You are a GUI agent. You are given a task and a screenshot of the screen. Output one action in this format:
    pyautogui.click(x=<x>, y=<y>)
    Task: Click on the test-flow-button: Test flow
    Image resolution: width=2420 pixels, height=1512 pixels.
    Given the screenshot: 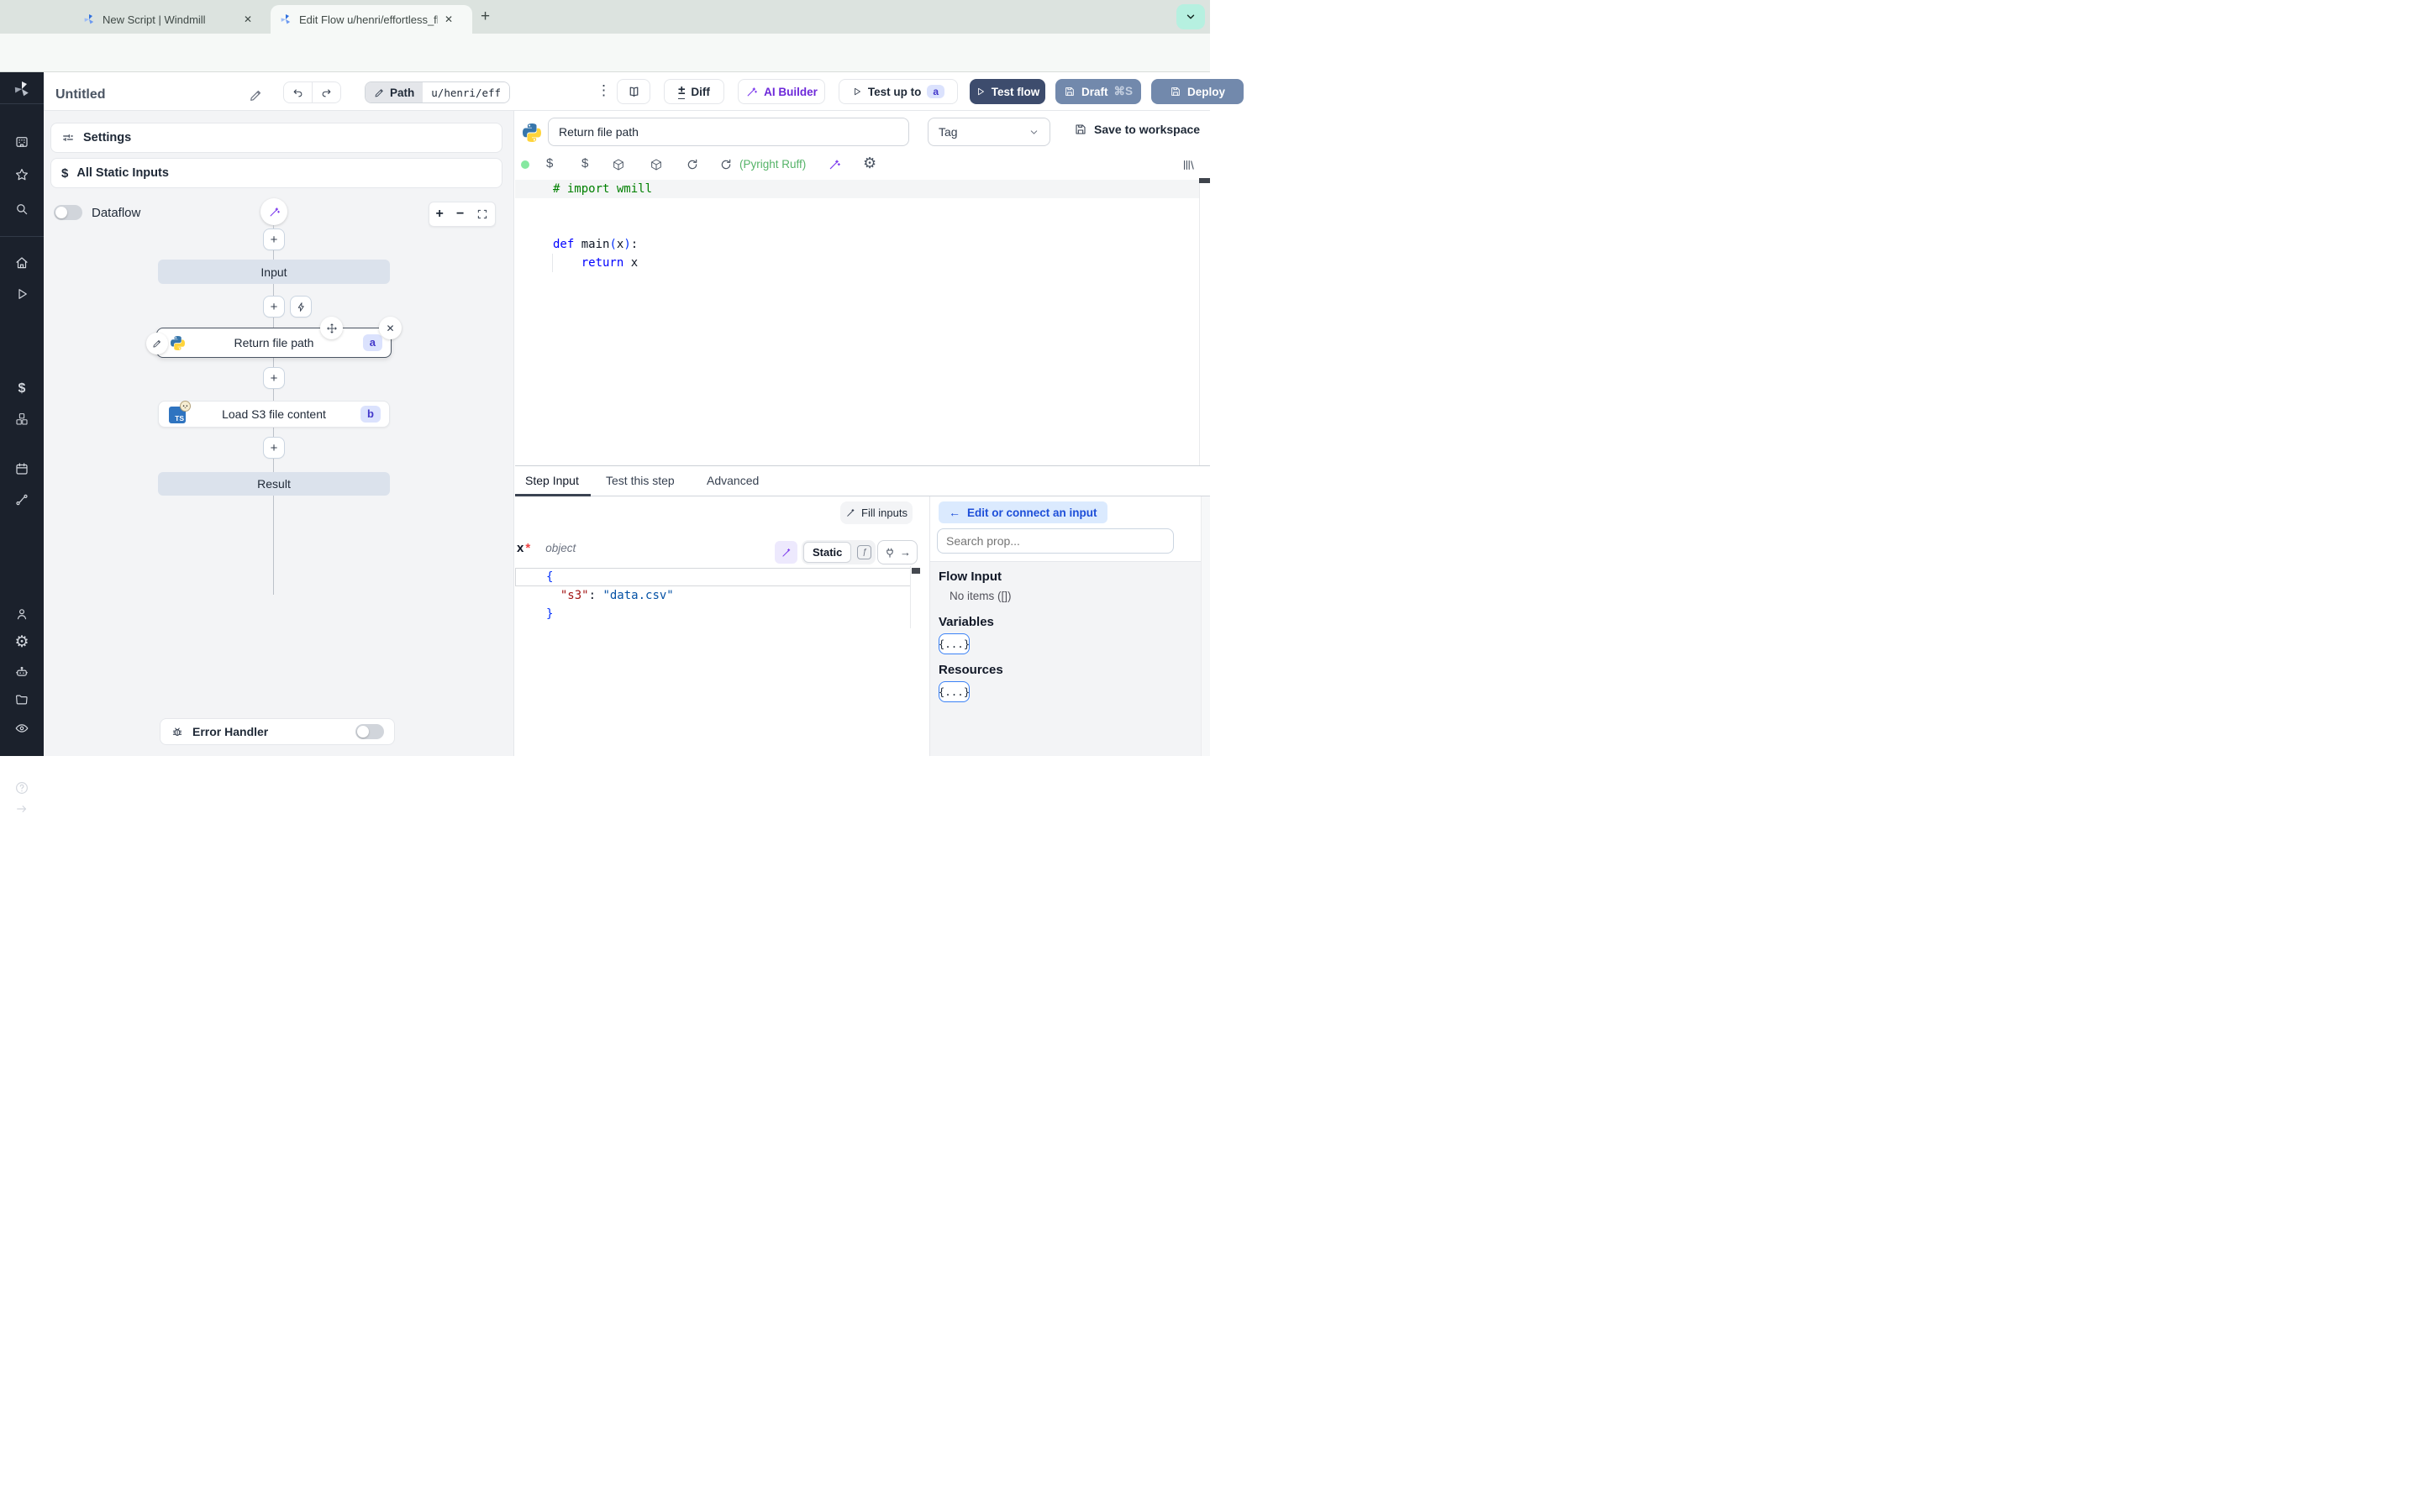 What is the action you would take?
    pyautogui.click(x=1007, y=91)
    